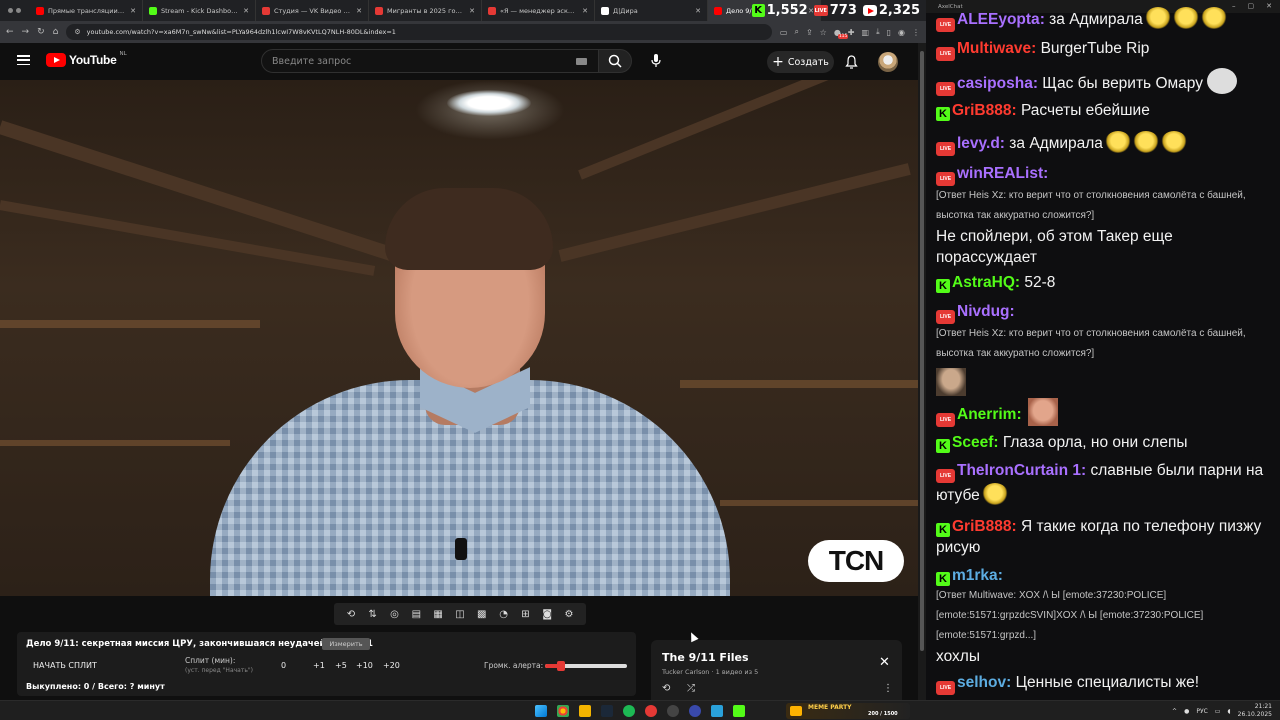  Describe the element at coordinates (951, 382) in the screenshot. I see `posted-image` at that location.